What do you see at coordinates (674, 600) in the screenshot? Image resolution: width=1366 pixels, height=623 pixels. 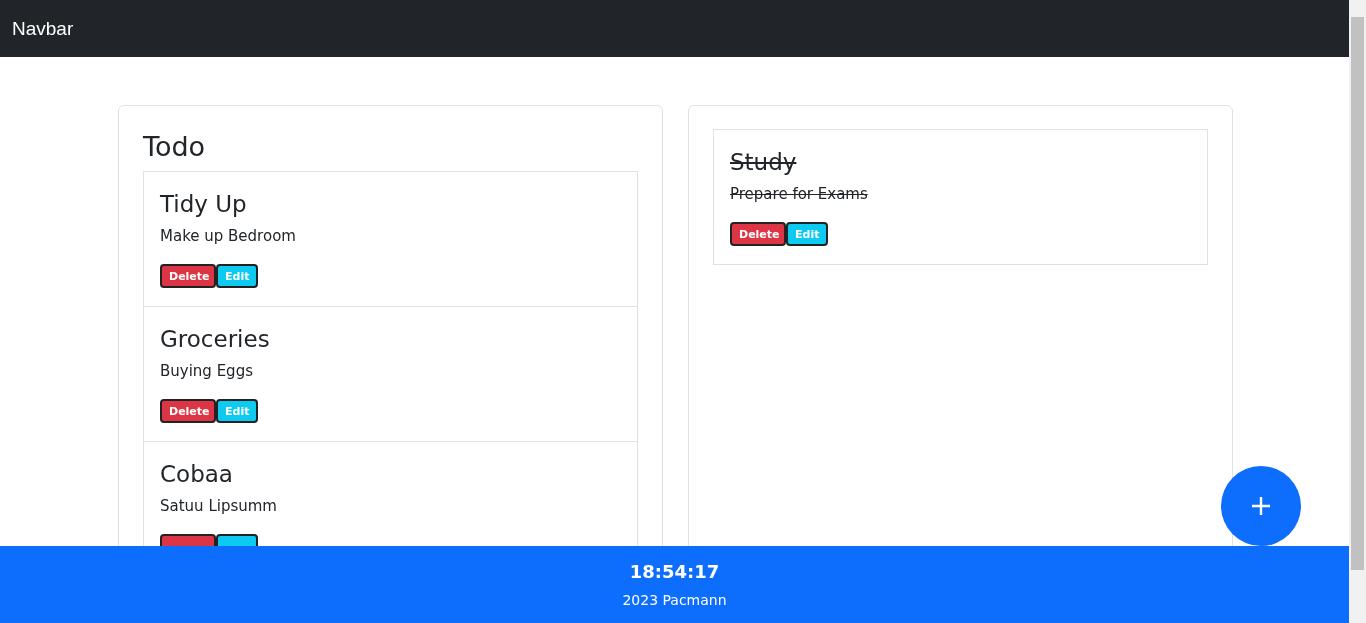 I see `copyright-text: 2023 Pacmann` at bounding box center [674, 600].